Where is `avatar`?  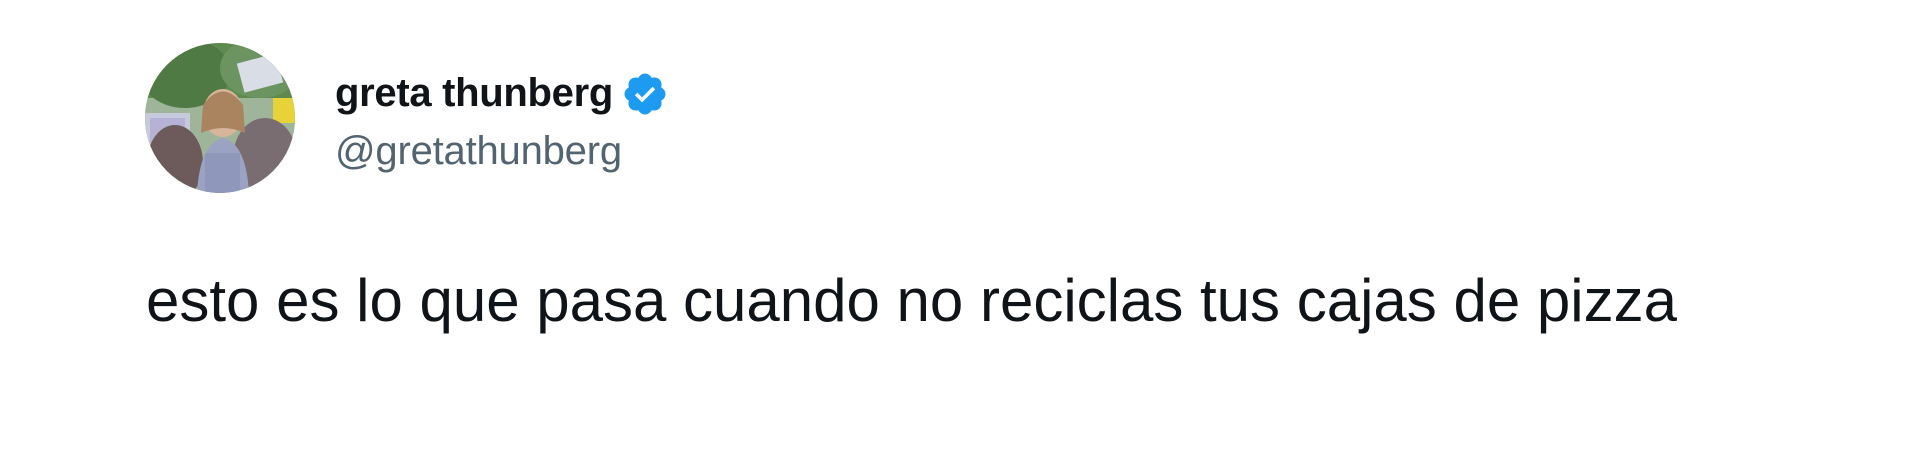 avatar is located at coordinates (220, 118).